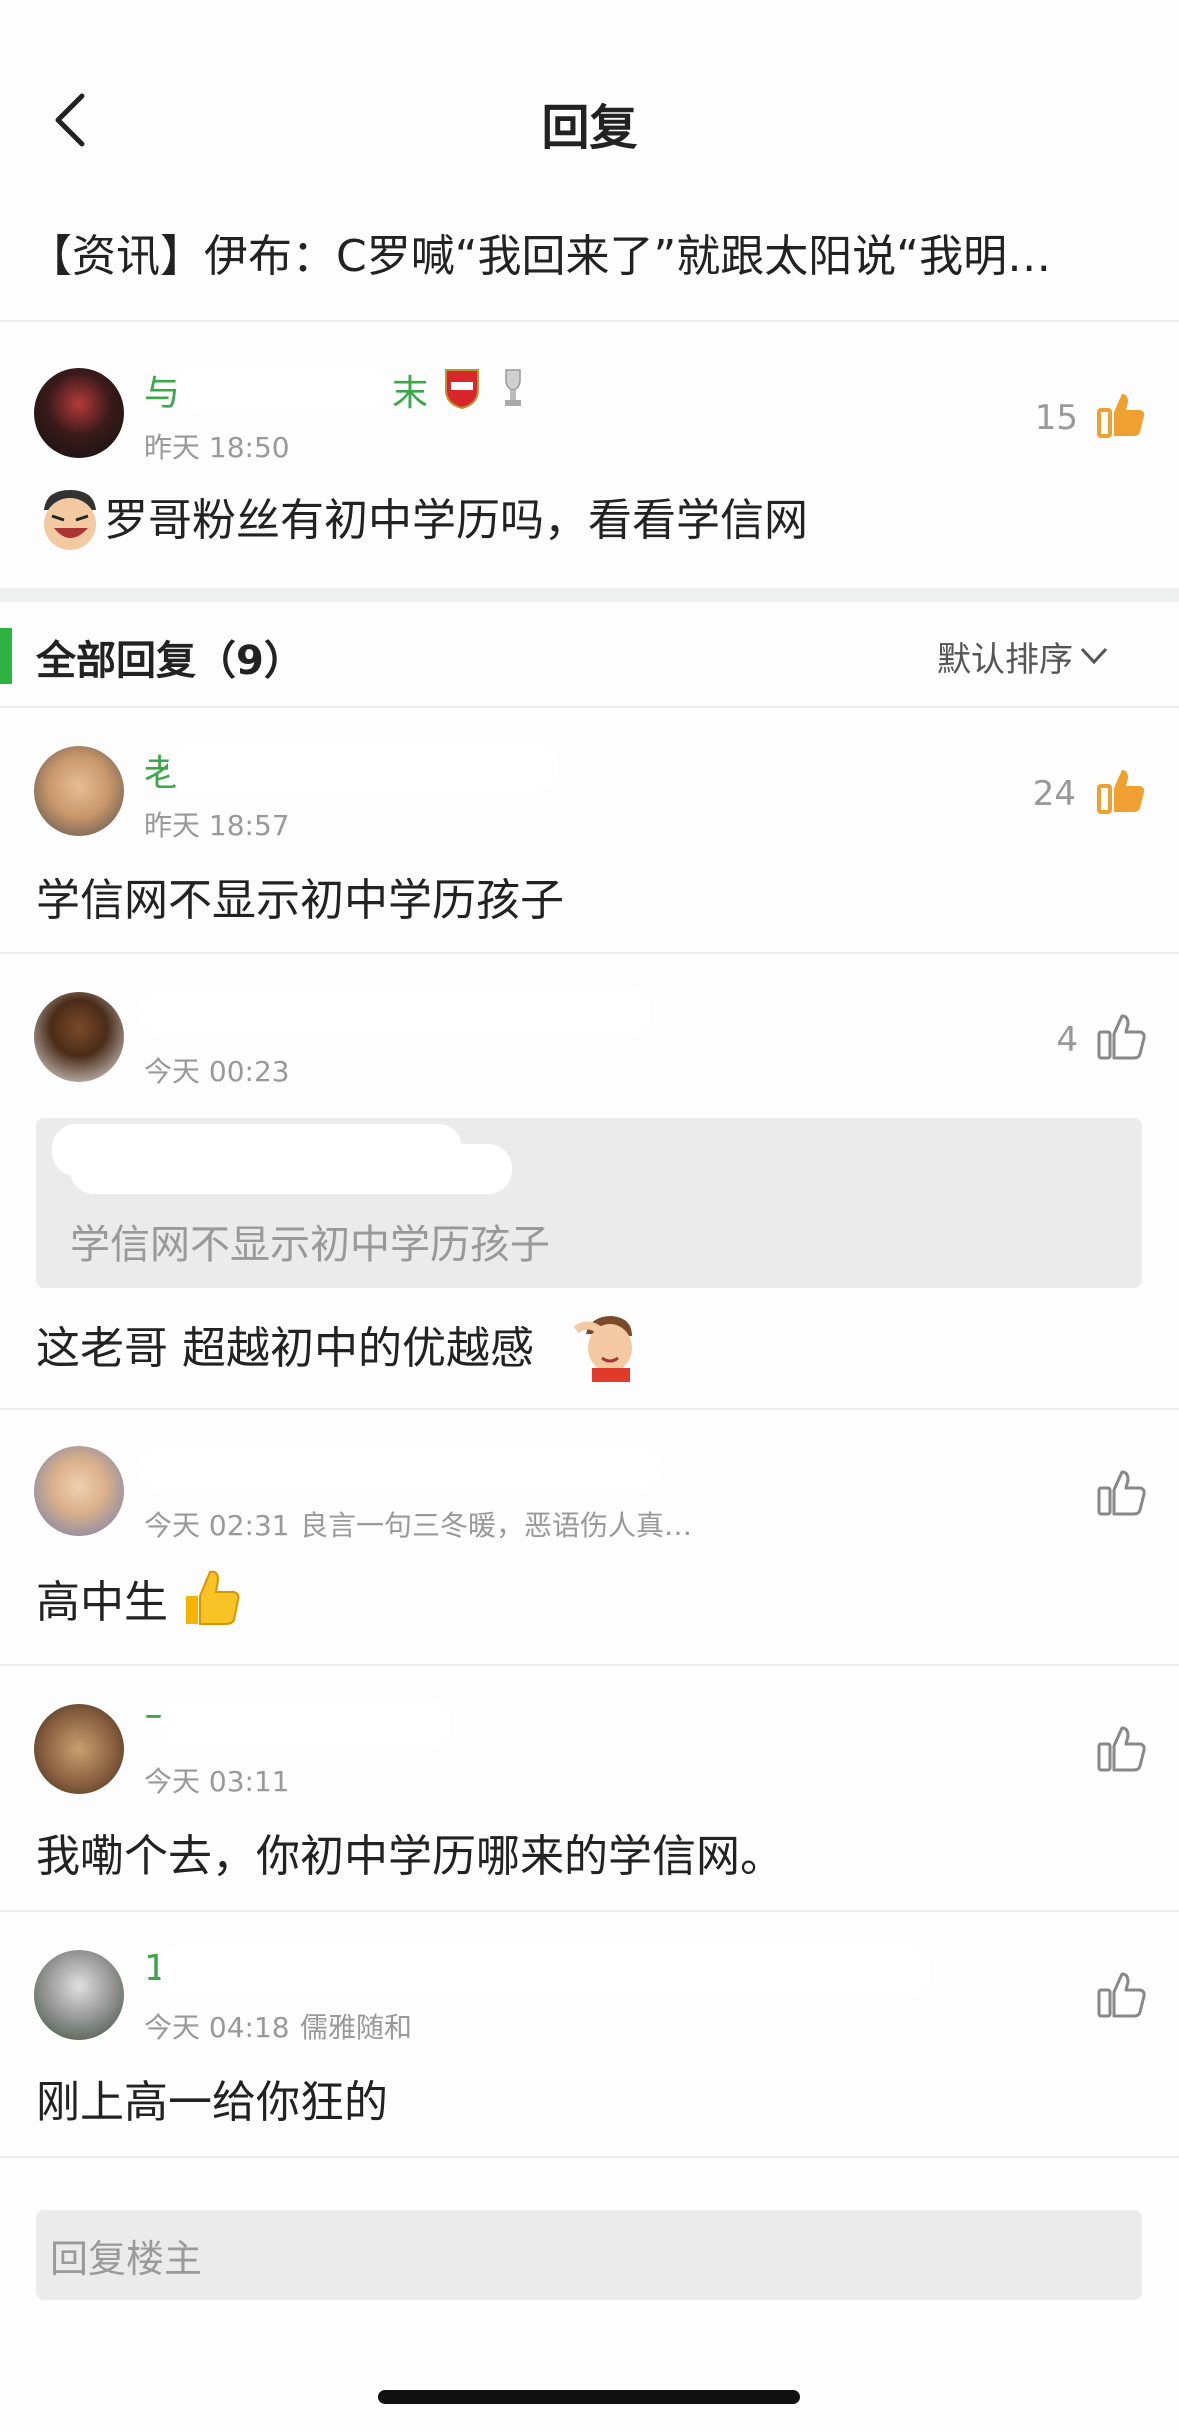 The height and width of the screenshot is (2433, 1179). I want to click on comment-text: 这老哥 超越初中的优越感, so click(285, 1348).